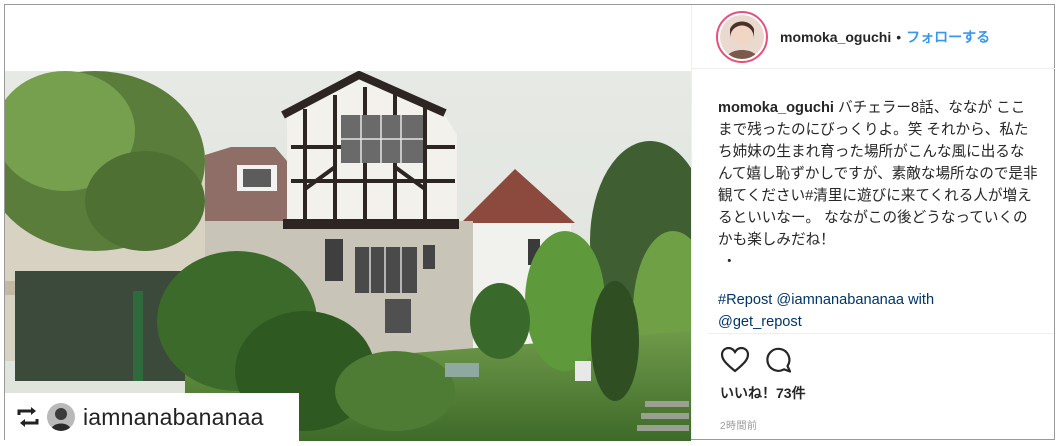  I want to click on repost-badge: iamnanabananaa, so click(152, 417).